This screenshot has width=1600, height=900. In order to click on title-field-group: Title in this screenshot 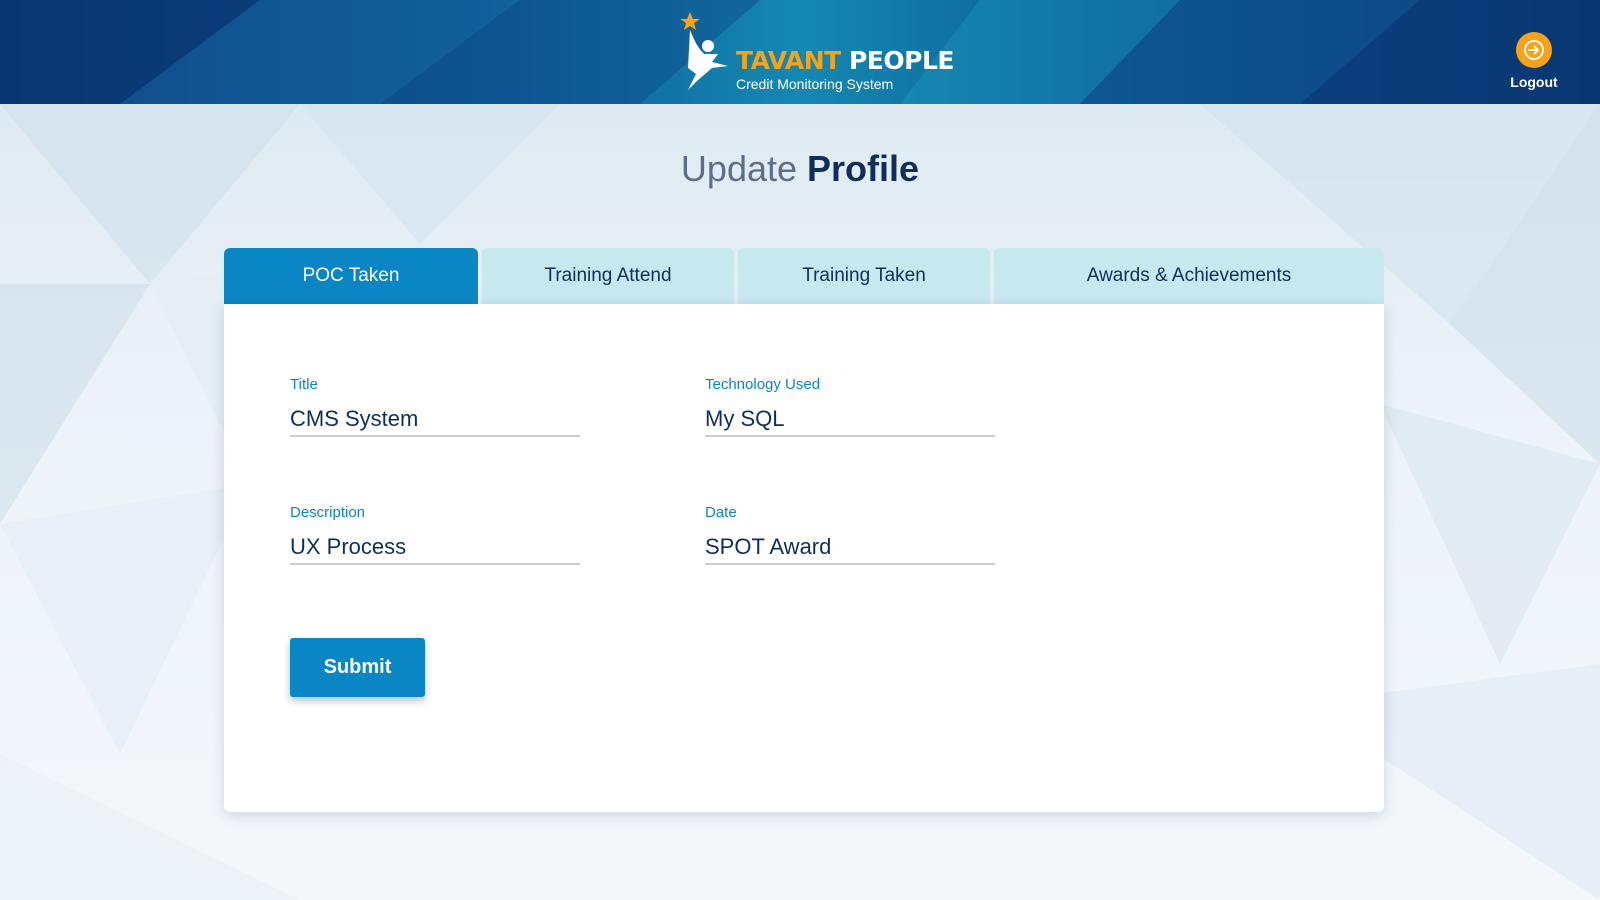, I will do `click(435, 406)`.